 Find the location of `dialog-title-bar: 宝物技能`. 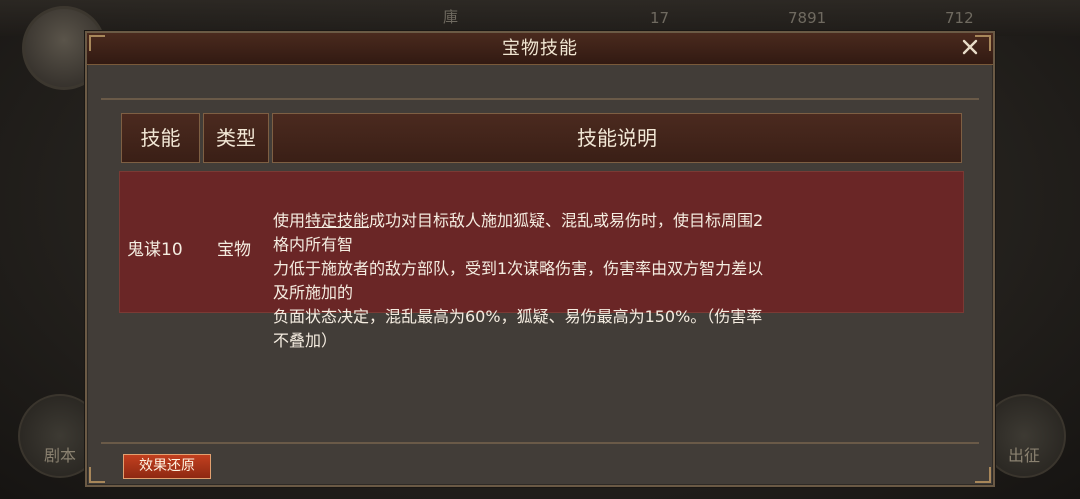

dialog-title-bar: 宝物技能 is located at coordinates (540, 49).